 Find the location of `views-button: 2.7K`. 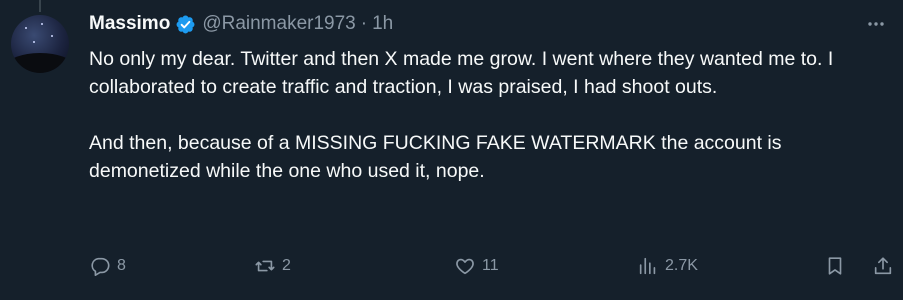

views-button: 2.7K is located at coordinates (667, 266).